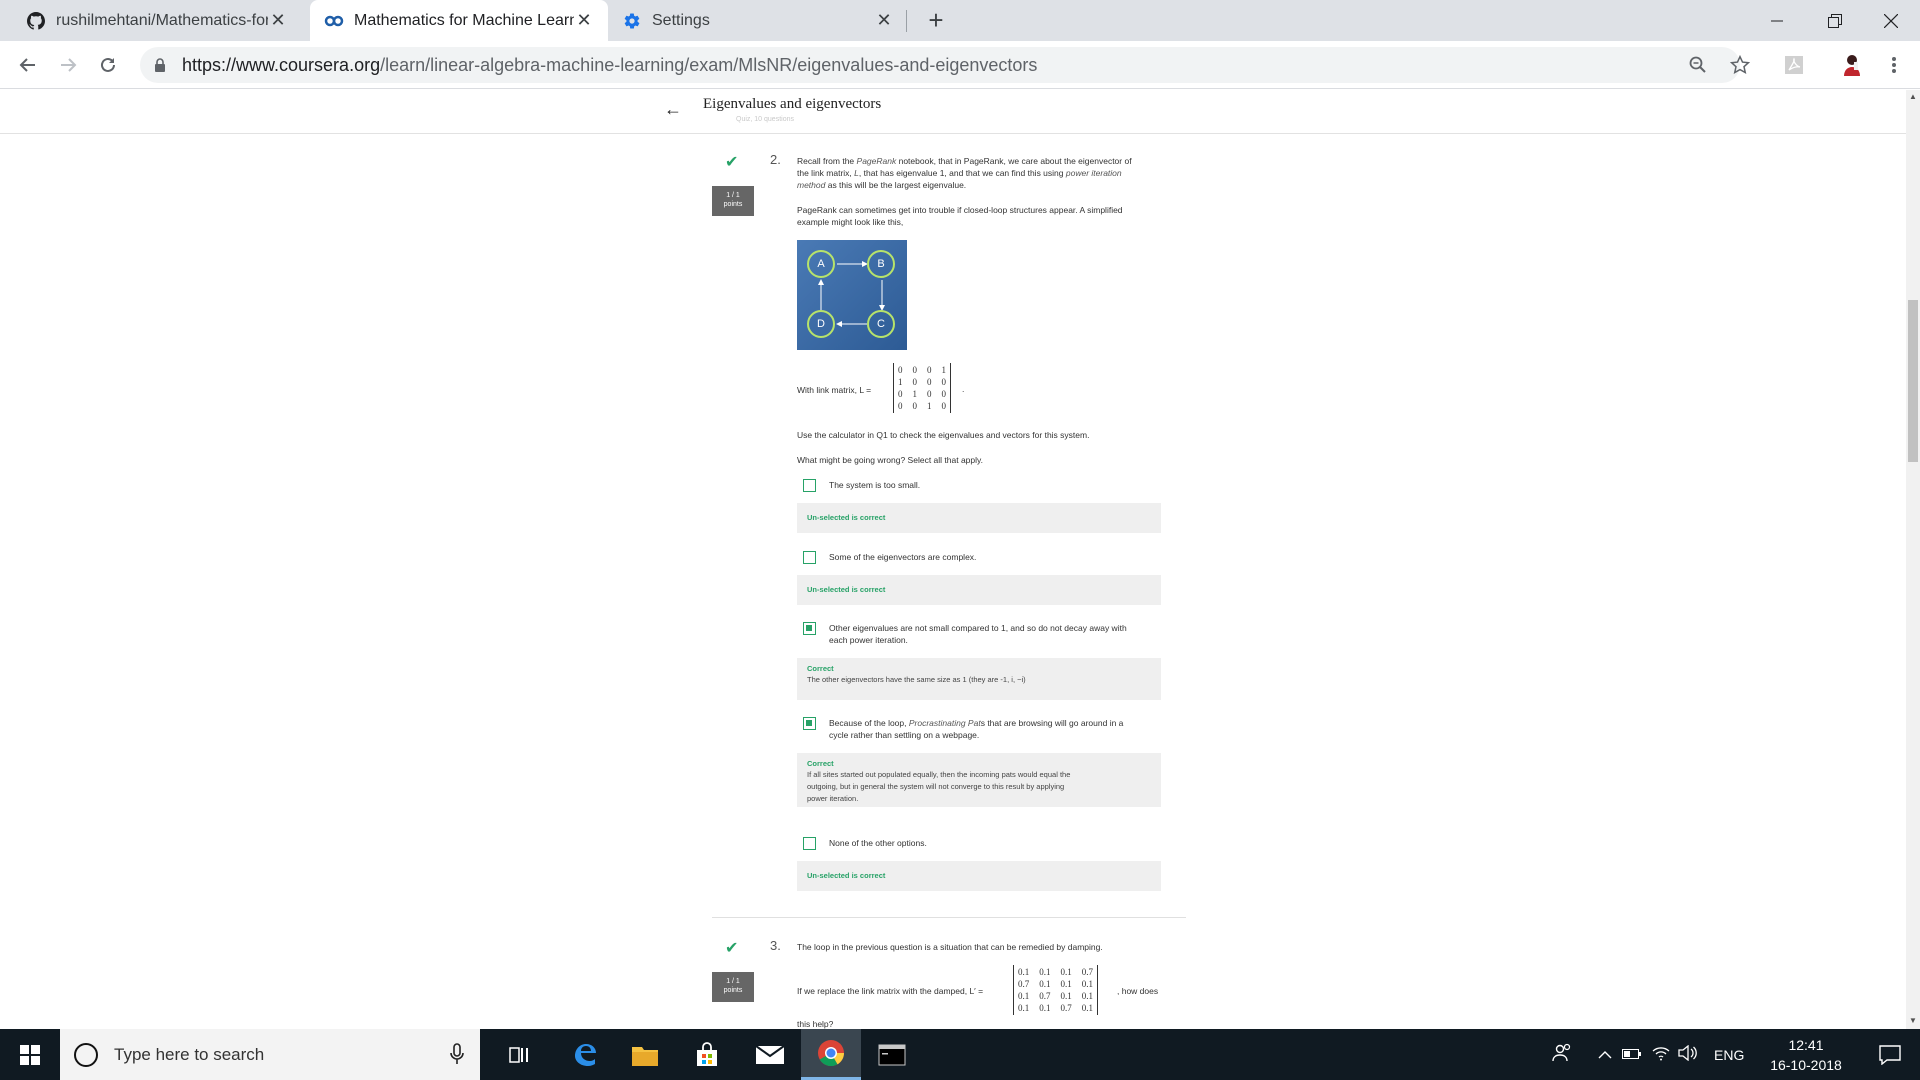  Describe the element at coordinates (645, 1054) in the screenshot. I see `file-explorer-icon` at that location.